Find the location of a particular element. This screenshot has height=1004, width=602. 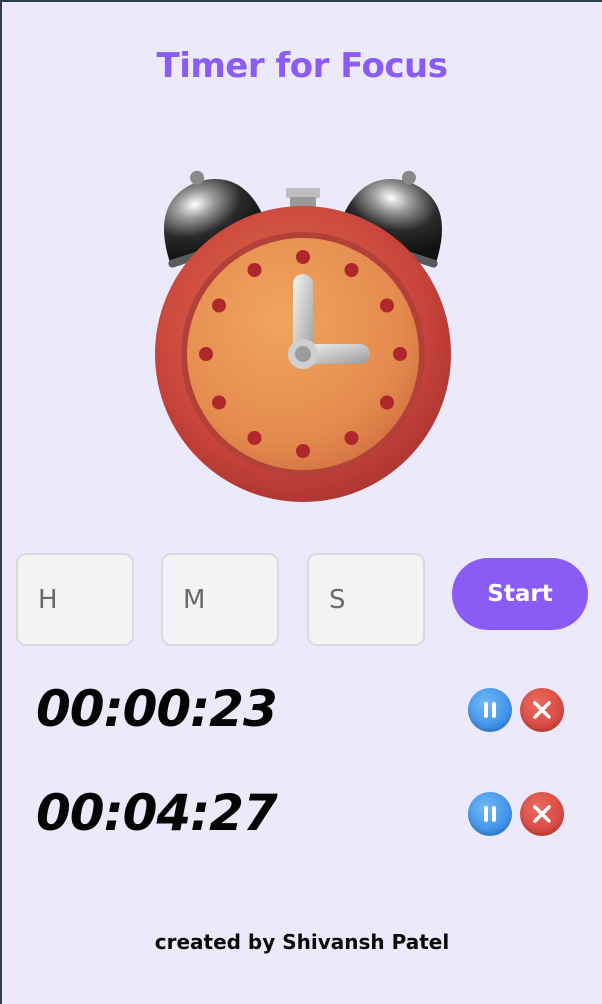

timer-time: 00:04:27 is located at coordinates (157, 813).